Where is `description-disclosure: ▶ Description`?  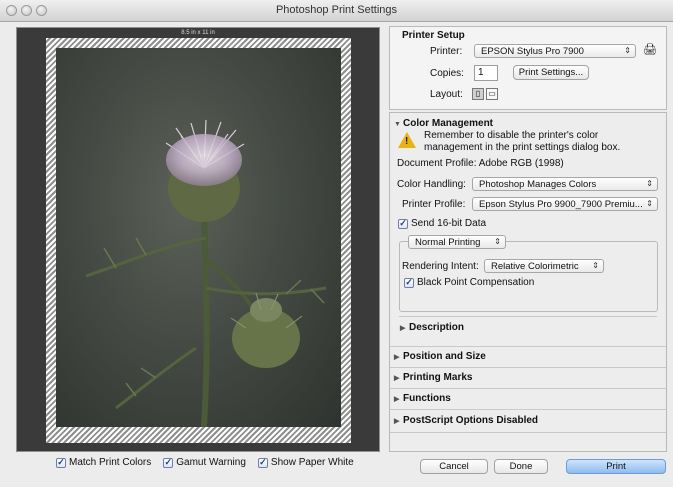 description-disclosure: ▶ Description is located at coordinates (432, 327).